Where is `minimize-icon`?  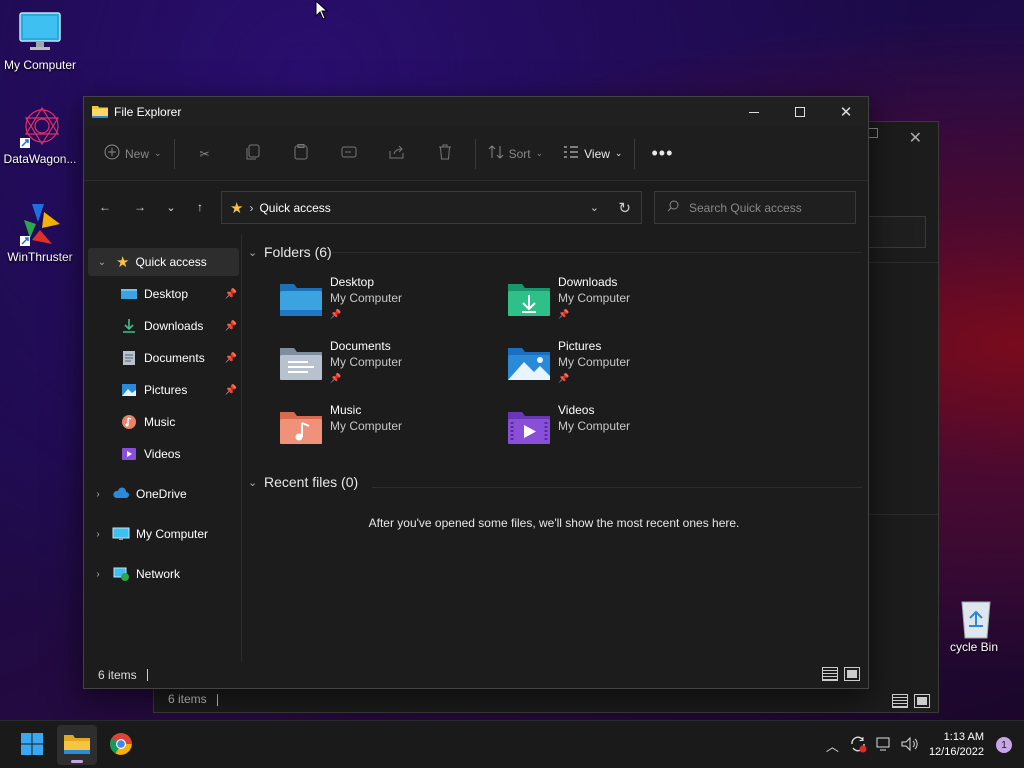 minimize-icon is located at coordinates (754, 112).